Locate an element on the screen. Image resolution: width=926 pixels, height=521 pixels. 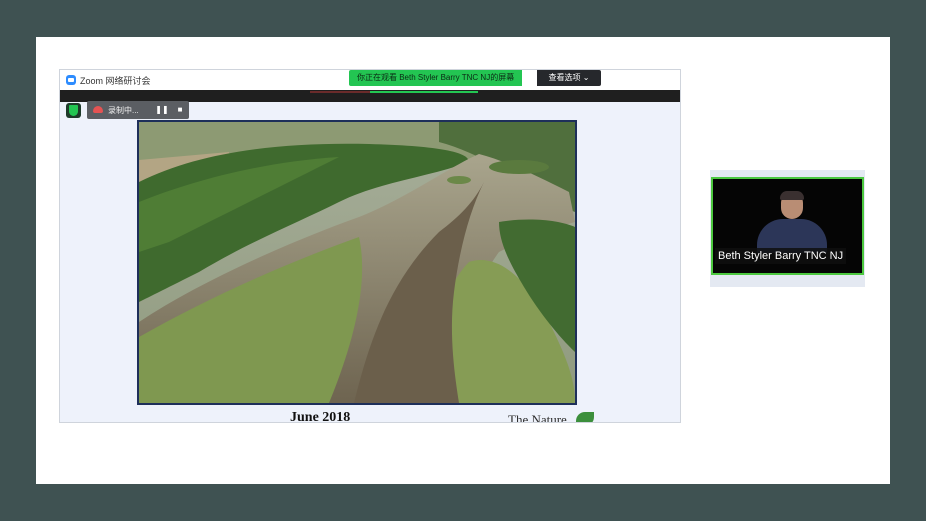
active-speaker-video: Beth Styler Barry TNC NJ is located at coordinates (787, 226).